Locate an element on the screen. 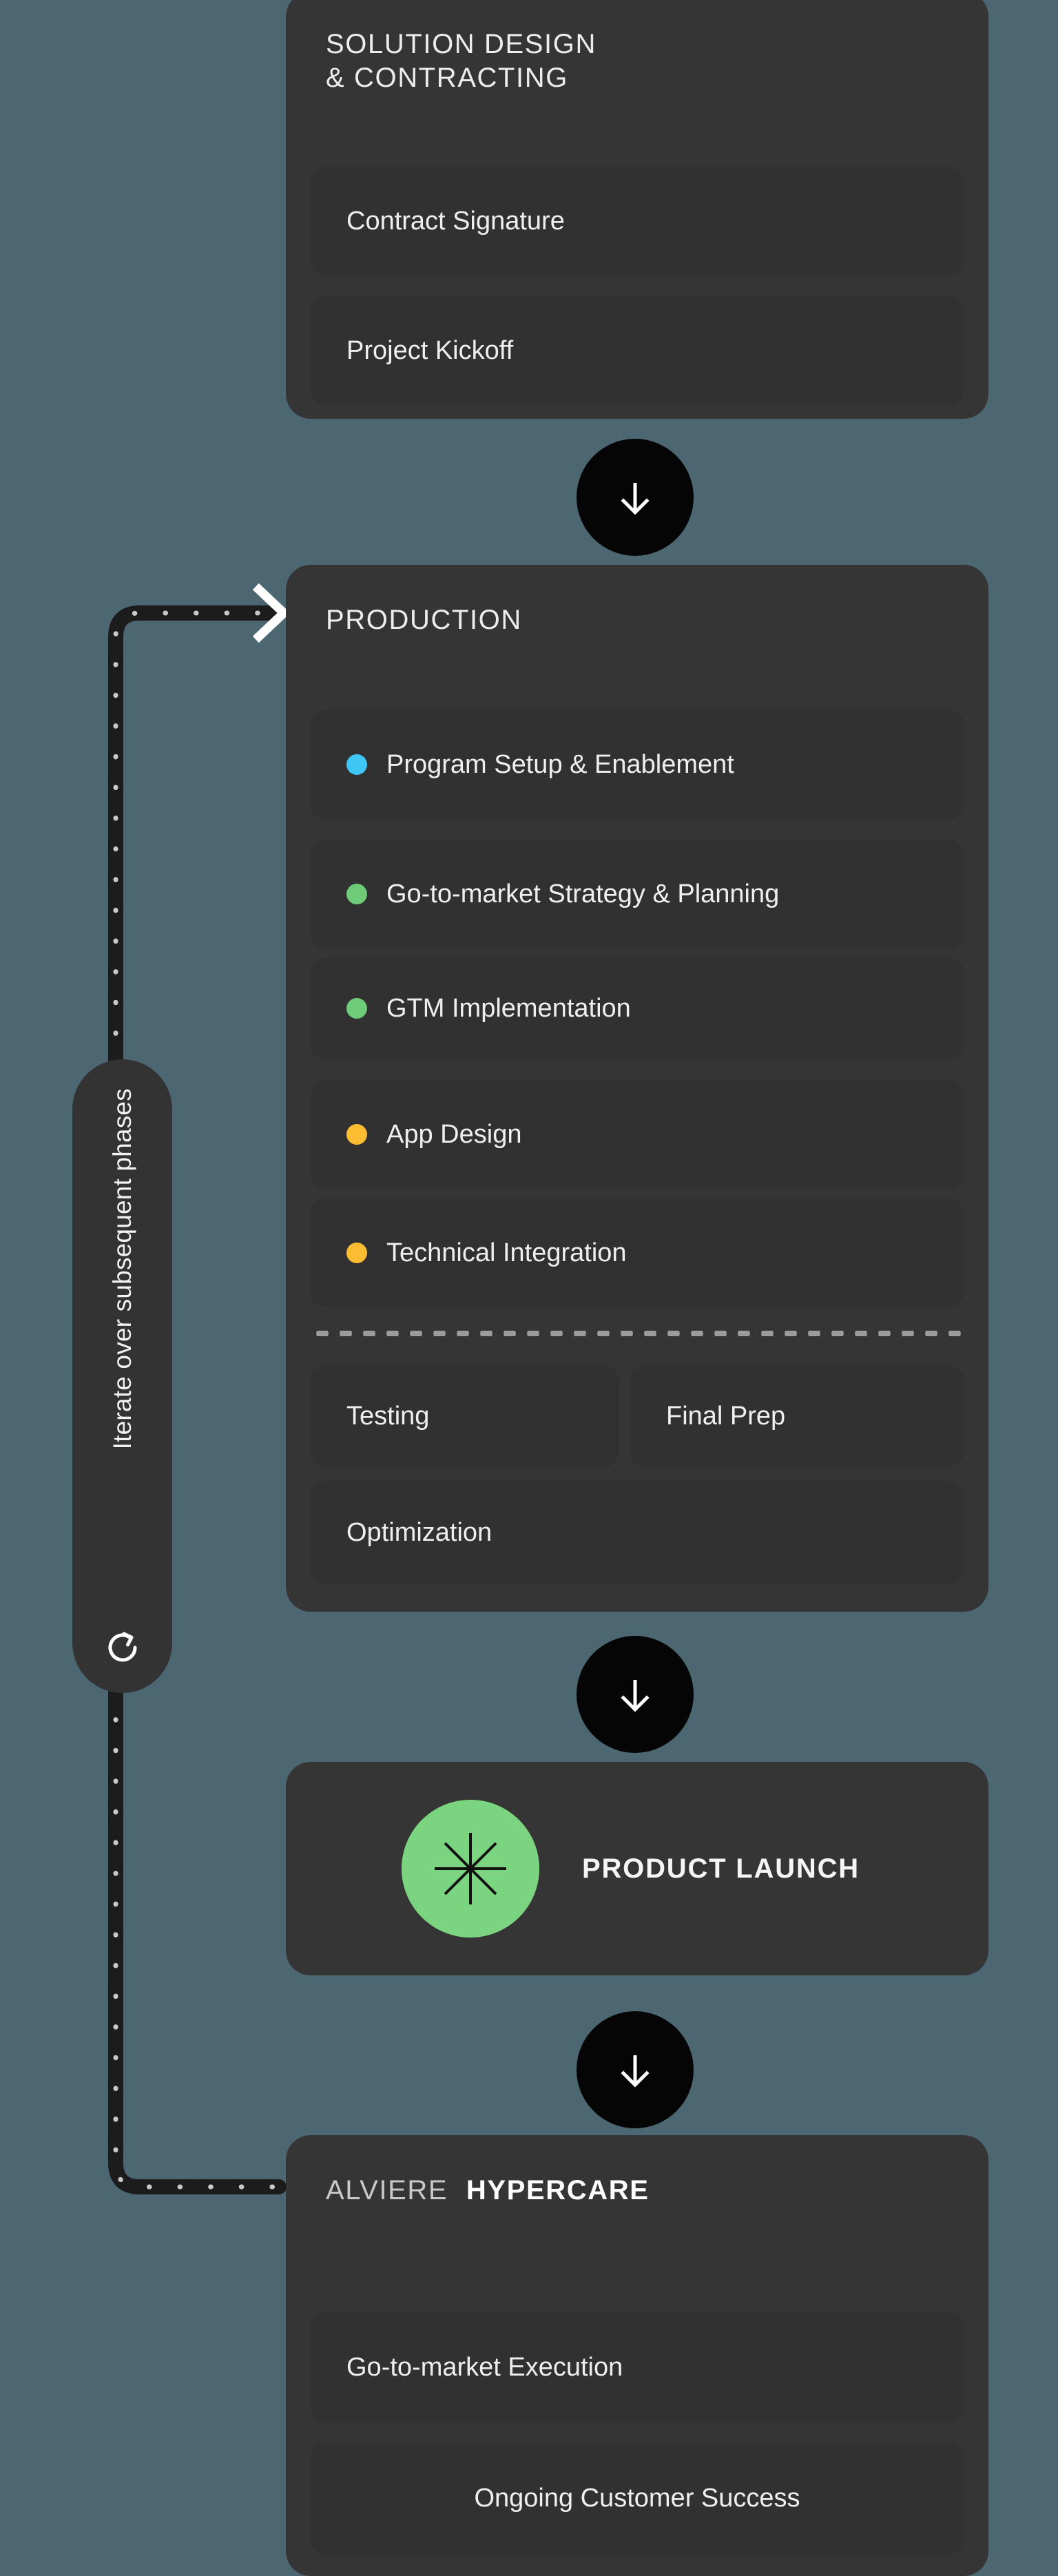 This screenshot has height=2576, width=1058. workstream-label: GTM Implementation is located at coordinates (509, 1008).